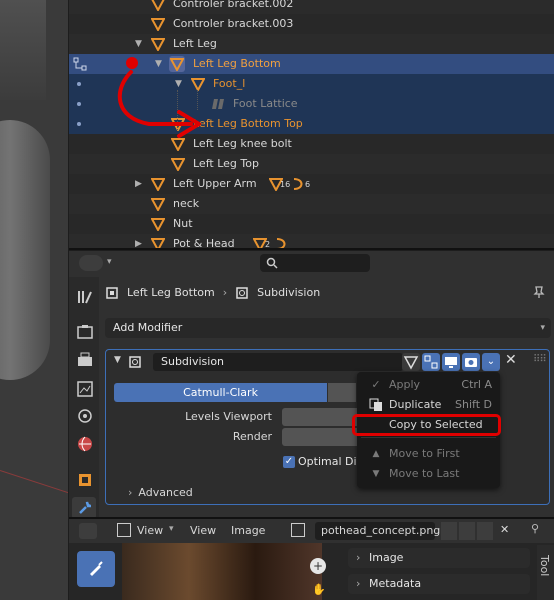 The height and width of the screenshot is (600, 554). I want to click on viewport-toggle, so click(451, 362).